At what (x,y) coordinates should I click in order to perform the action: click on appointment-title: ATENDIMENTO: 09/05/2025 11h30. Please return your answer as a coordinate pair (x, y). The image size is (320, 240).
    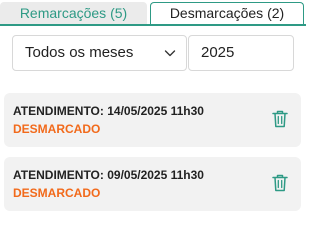
    Looking at the image, I should click on (108, 175).